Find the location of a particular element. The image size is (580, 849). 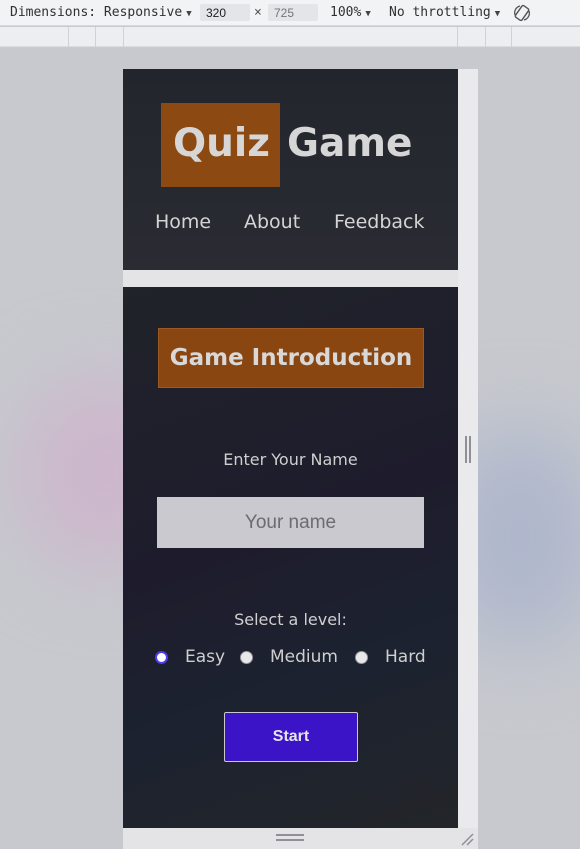

radio-label-medium: Medium is located at coordinates (304, 657).